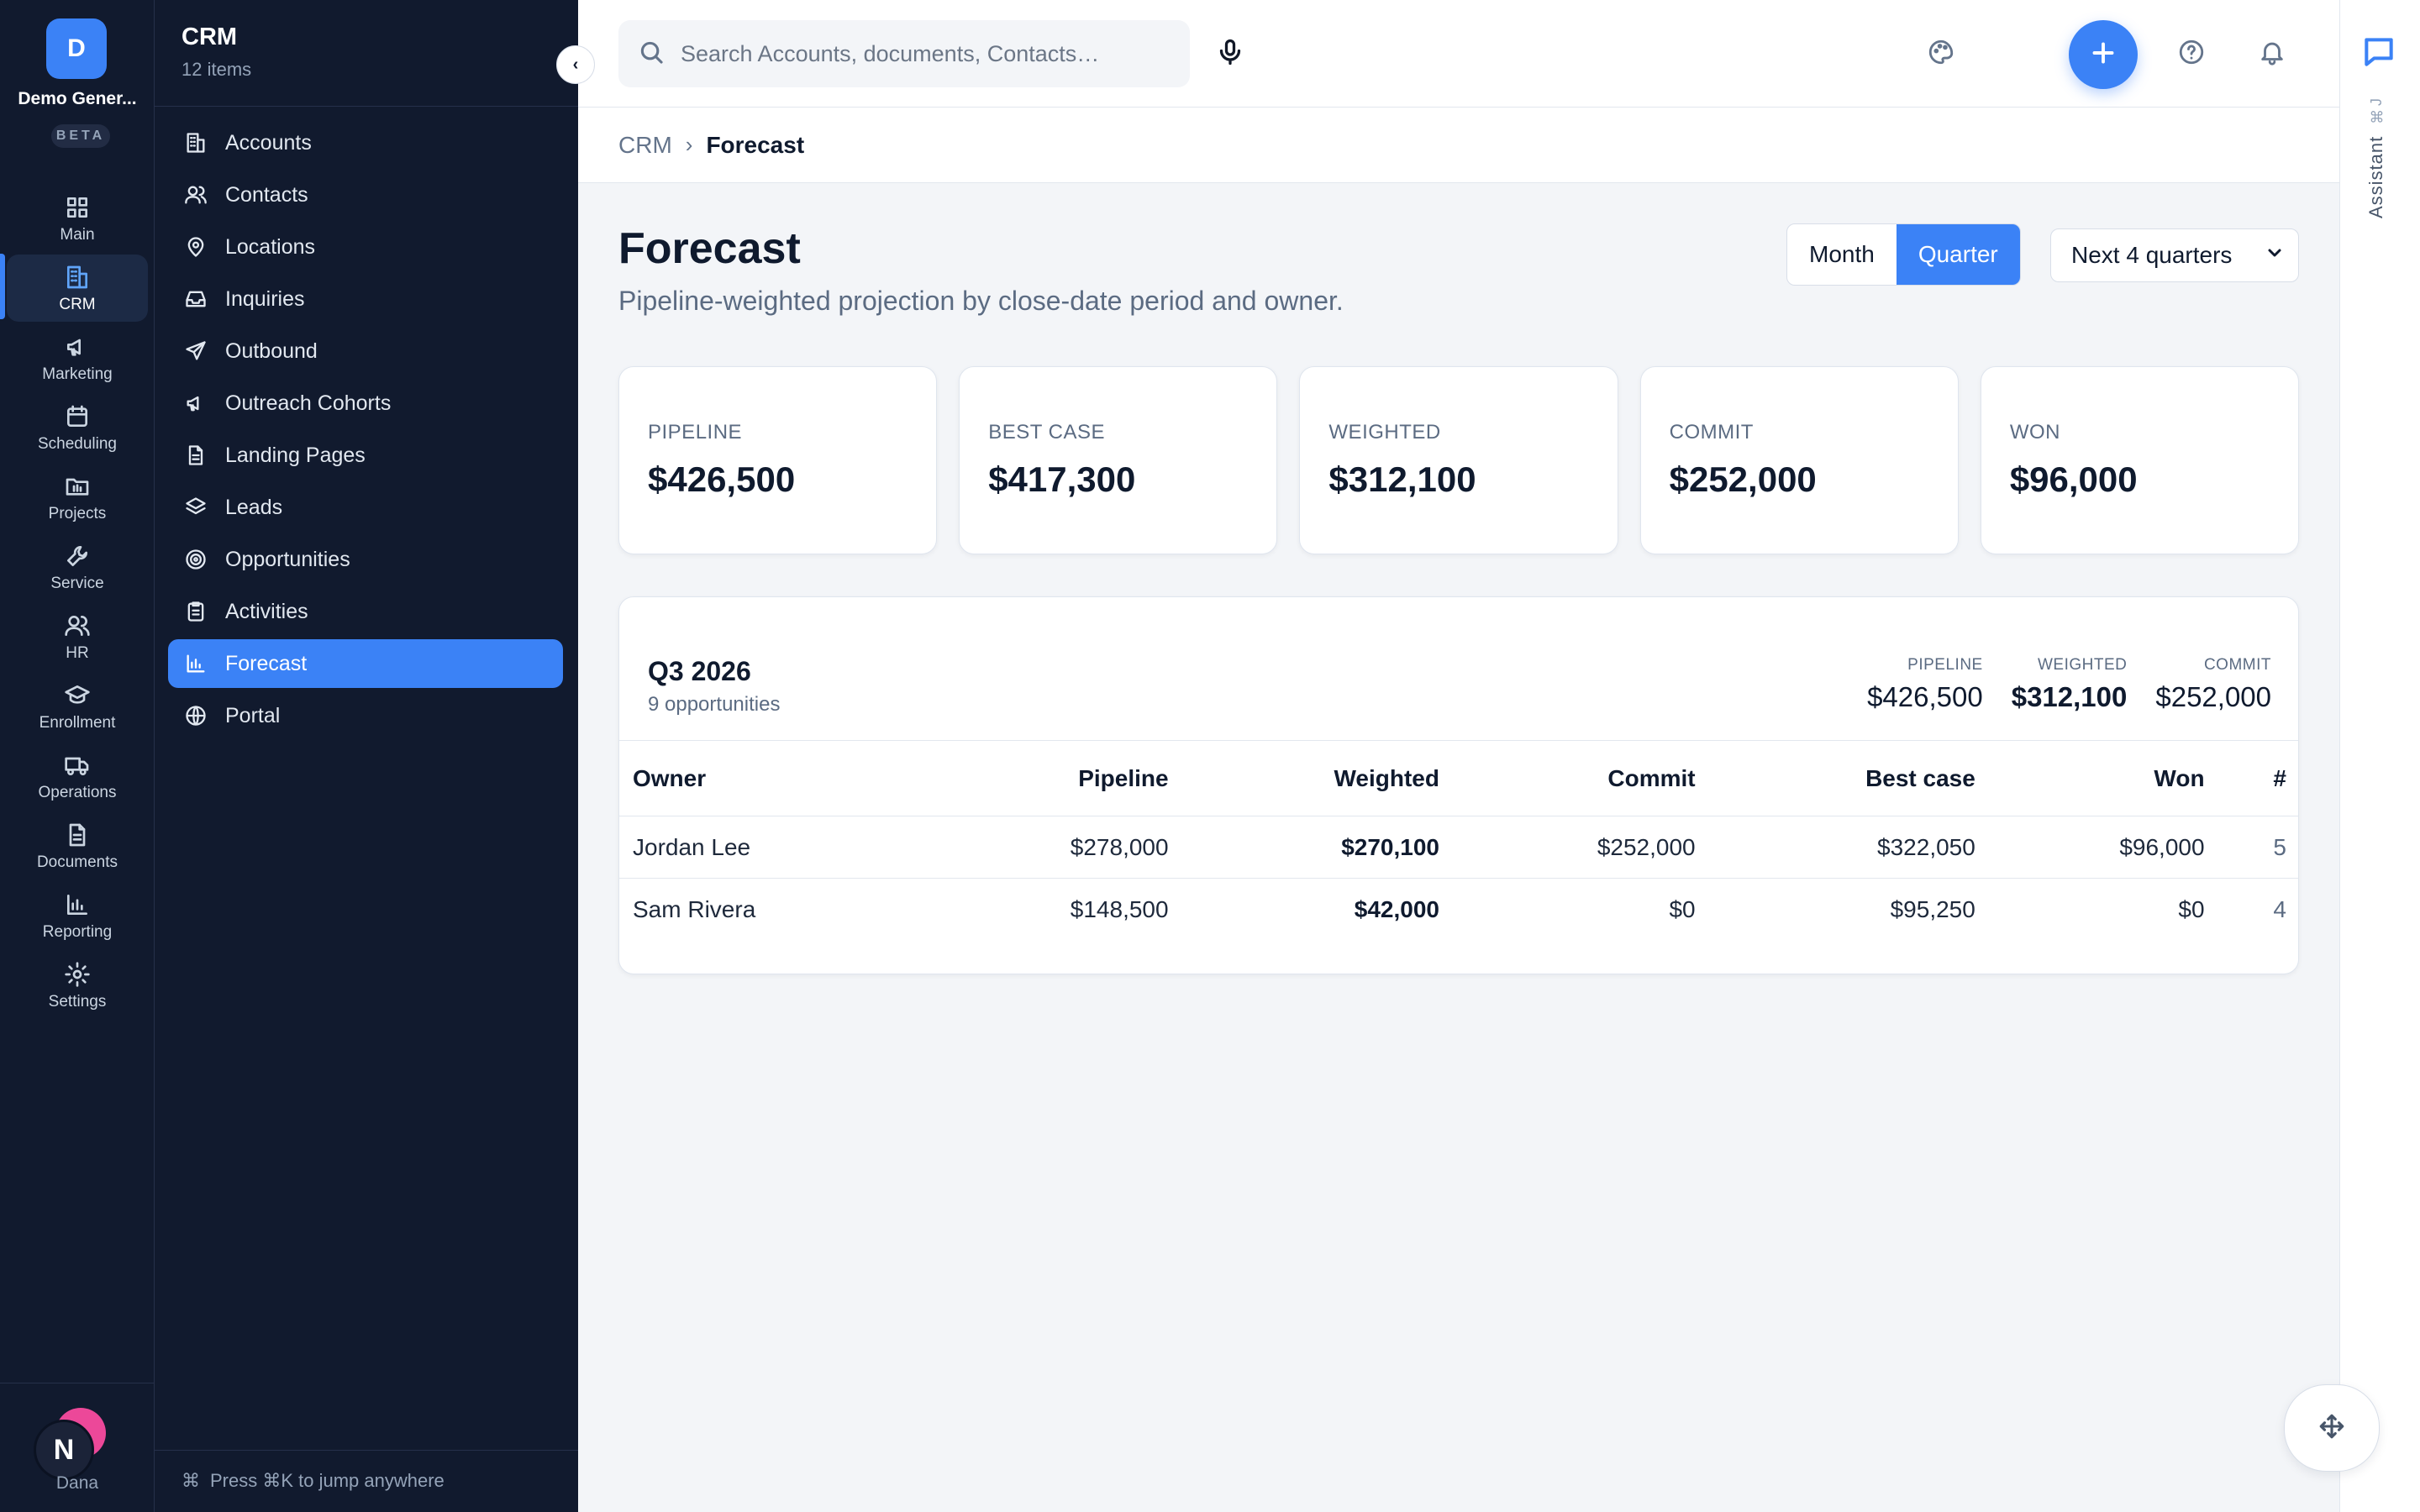 Image resolution: width=2420 pixels, height=1512 pixels. Describe the element at coordinates (195, 455) in the screenshot. I see `file-icon` at that location.